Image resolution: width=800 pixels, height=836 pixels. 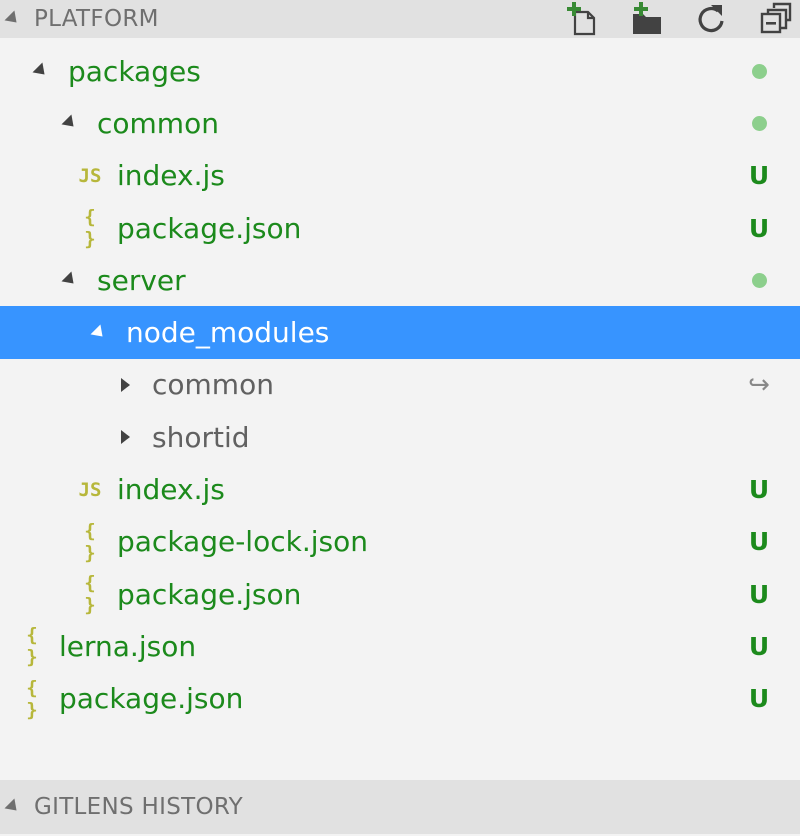 I want to click on tree-folder-row: server, so click(x=400, y=280).